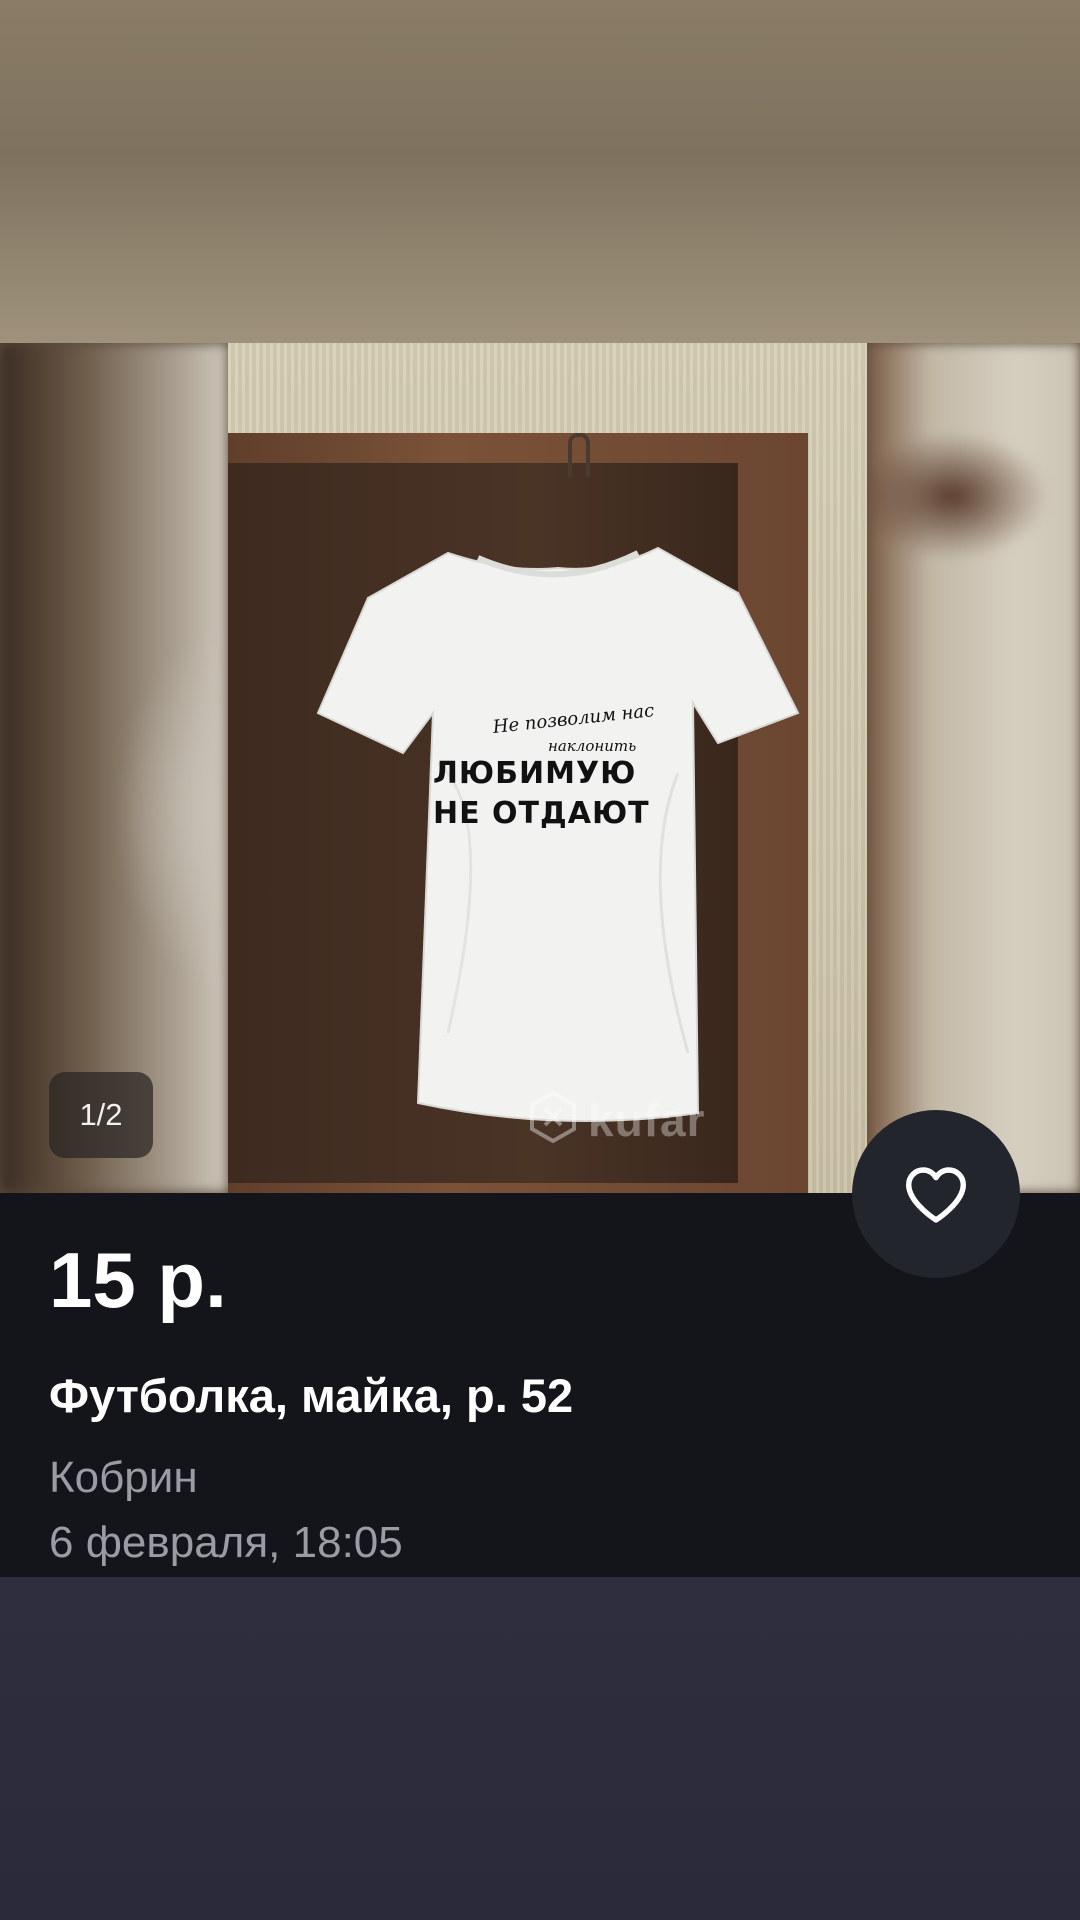 The image size is (1080, 1920). What do you see at coordinates (101, 1115) in the screenshot?
I see `photo-counter-badge: 1/2` at bounding box center [101, 1115].